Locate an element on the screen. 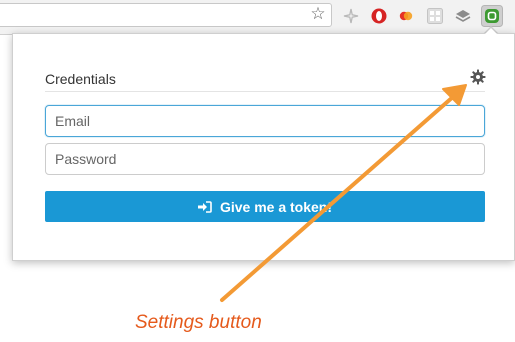 The image size is (515, 342). browser-toolbar: ☆ is located at coordinates (257, 17).